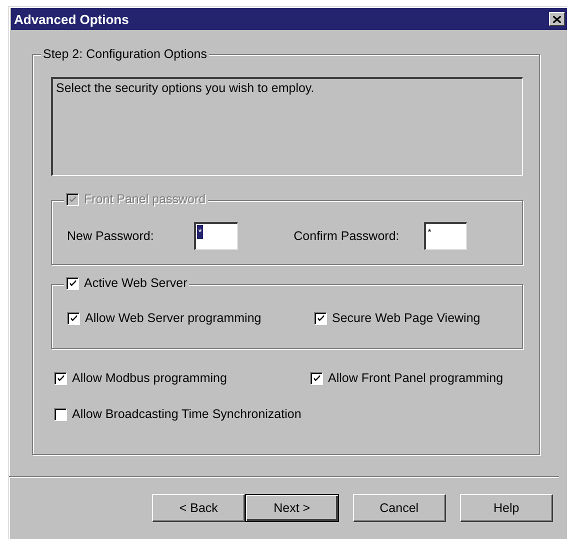  I want to click on close-button, so click(557, 19).